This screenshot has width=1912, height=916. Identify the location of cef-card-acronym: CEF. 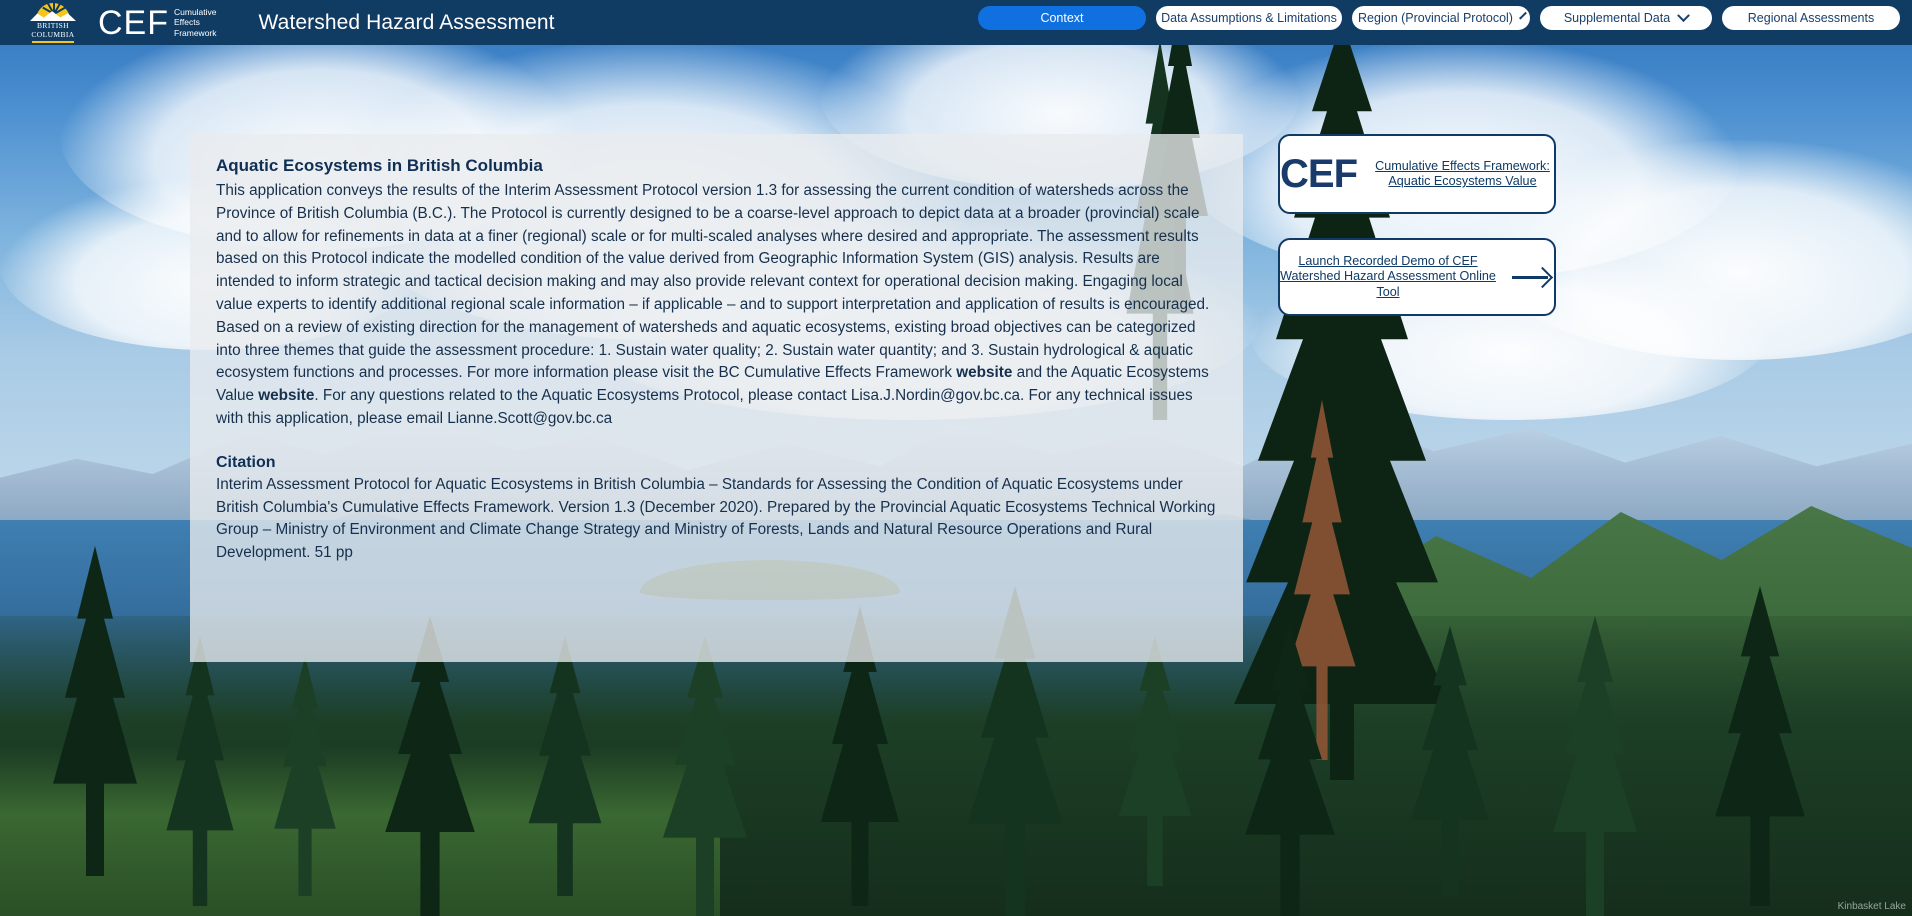
(1319, 174).